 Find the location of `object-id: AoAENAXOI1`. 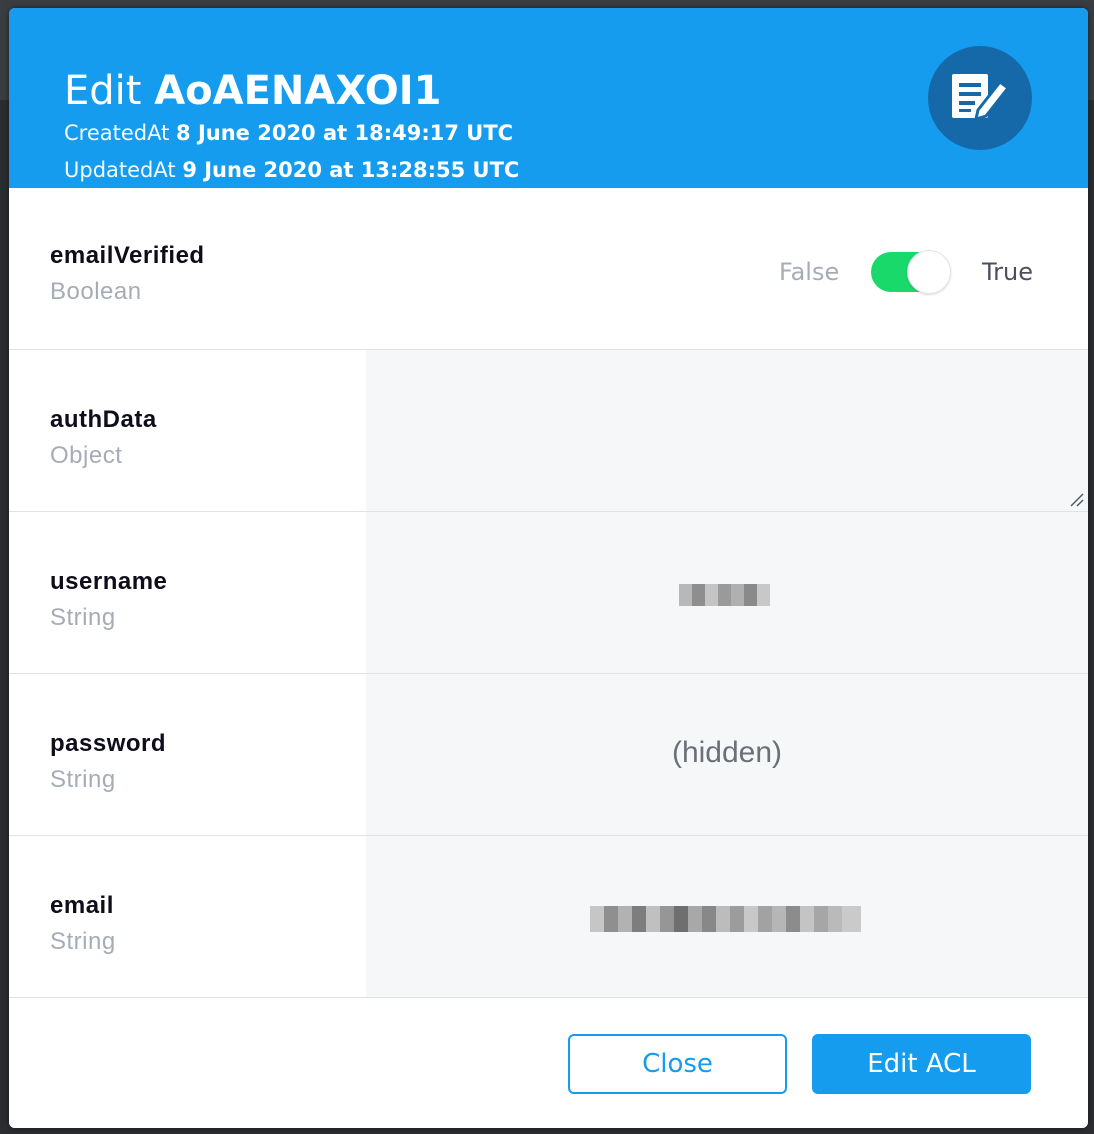

object-id: AoAENAXOI1 is located at coordinates (298, 91).